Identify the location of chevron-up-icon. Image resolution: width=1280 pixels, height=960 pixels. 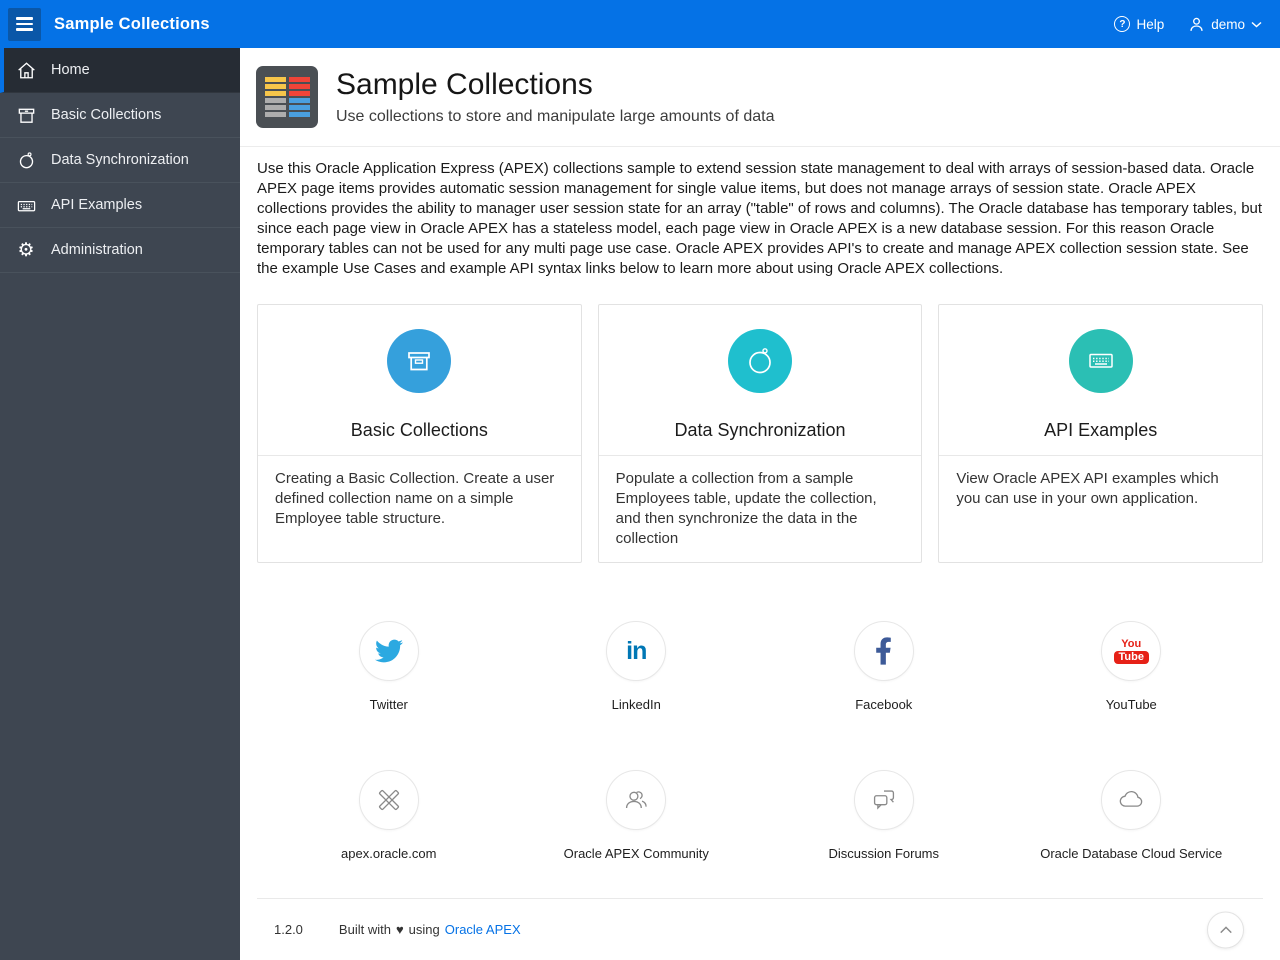
(1225, 929).